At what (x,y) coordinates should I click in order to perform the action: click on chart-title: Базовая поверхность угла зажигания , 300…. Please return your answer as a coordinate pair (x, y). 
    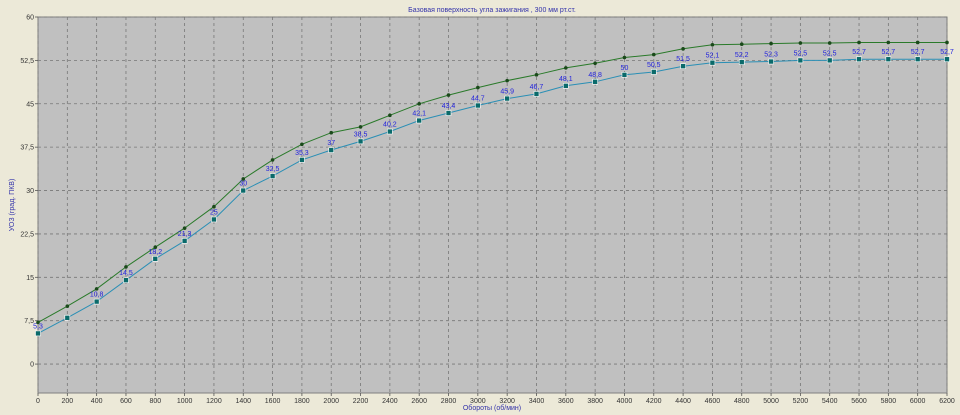
    Looking at the image, I should click on (492, 10).